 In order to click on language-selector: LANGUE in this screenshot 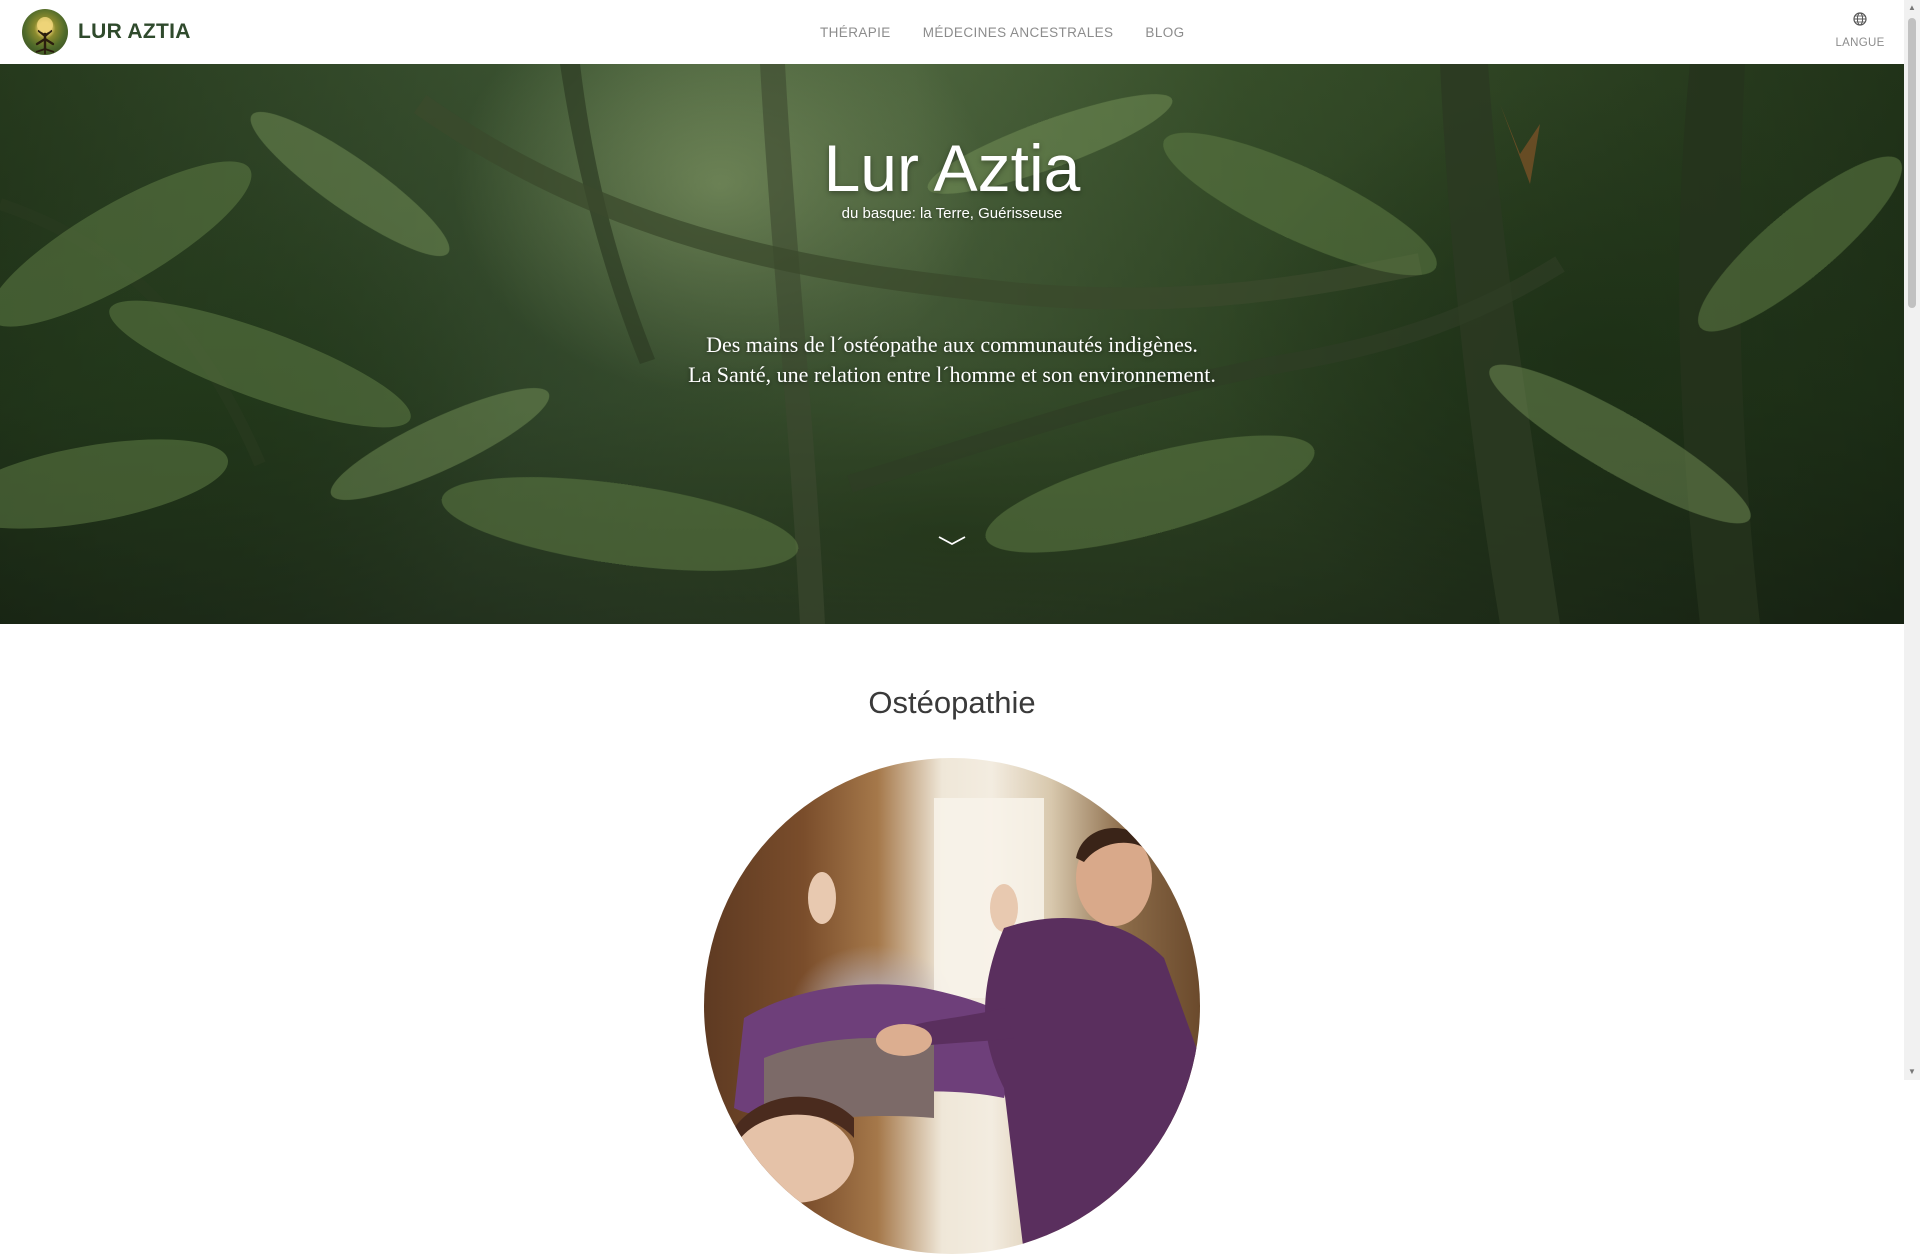, I will do `click(1860, 31)`.